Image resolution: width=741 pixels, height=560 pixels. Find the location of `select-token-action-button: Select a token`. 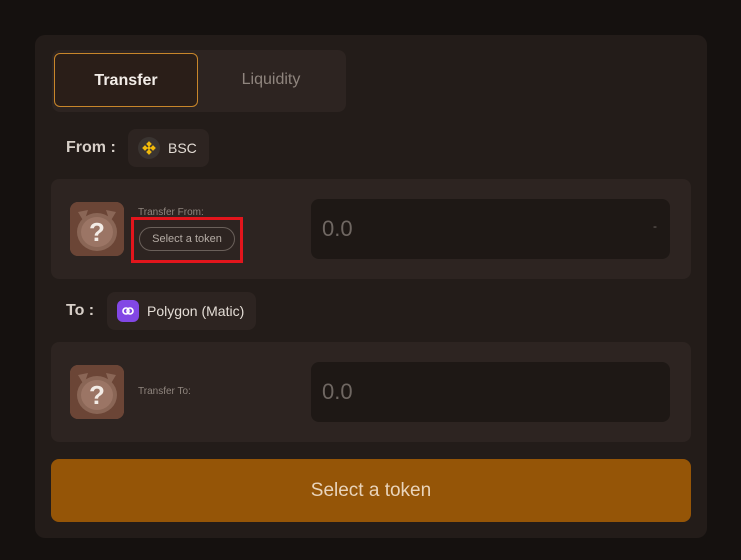

select-token-action-button: Select a token is located at coordinates (371, 490).